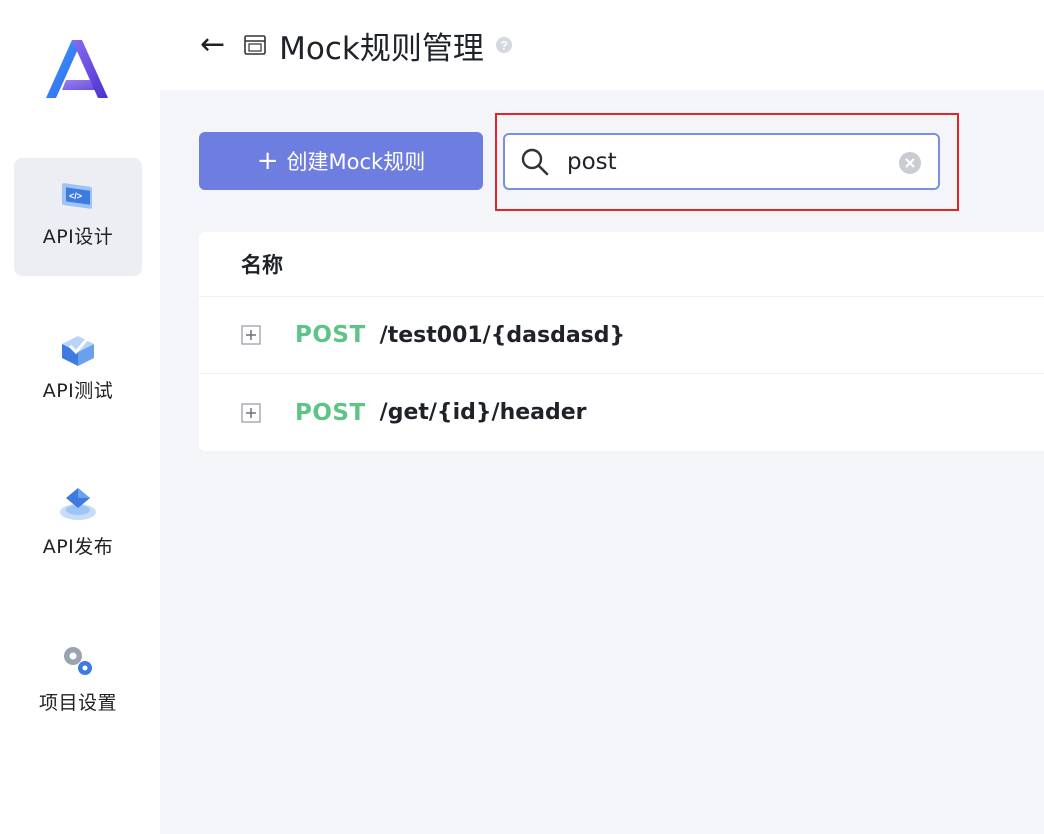 Image resolution: width=1044 pixels, height=834 pixels. I want to click on search-box, so click(721, 161).